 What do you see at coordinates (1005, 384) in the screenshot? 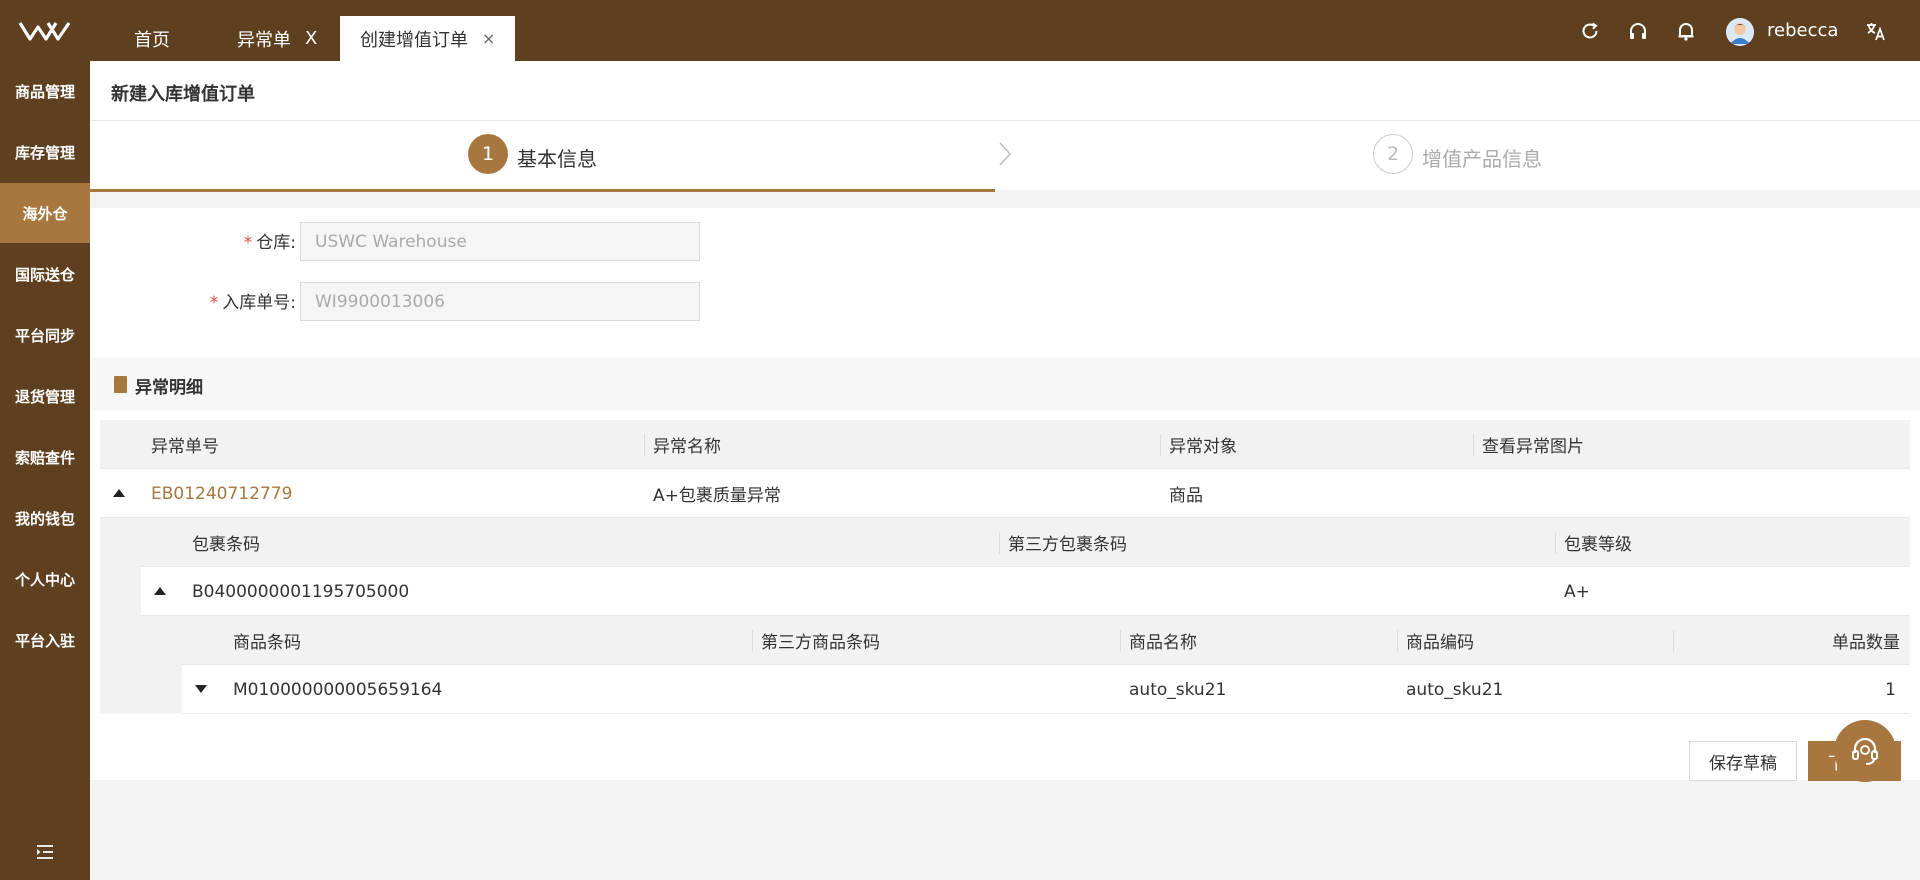
I see `section-header: 异常明细` at bounding box center [1005, 384].